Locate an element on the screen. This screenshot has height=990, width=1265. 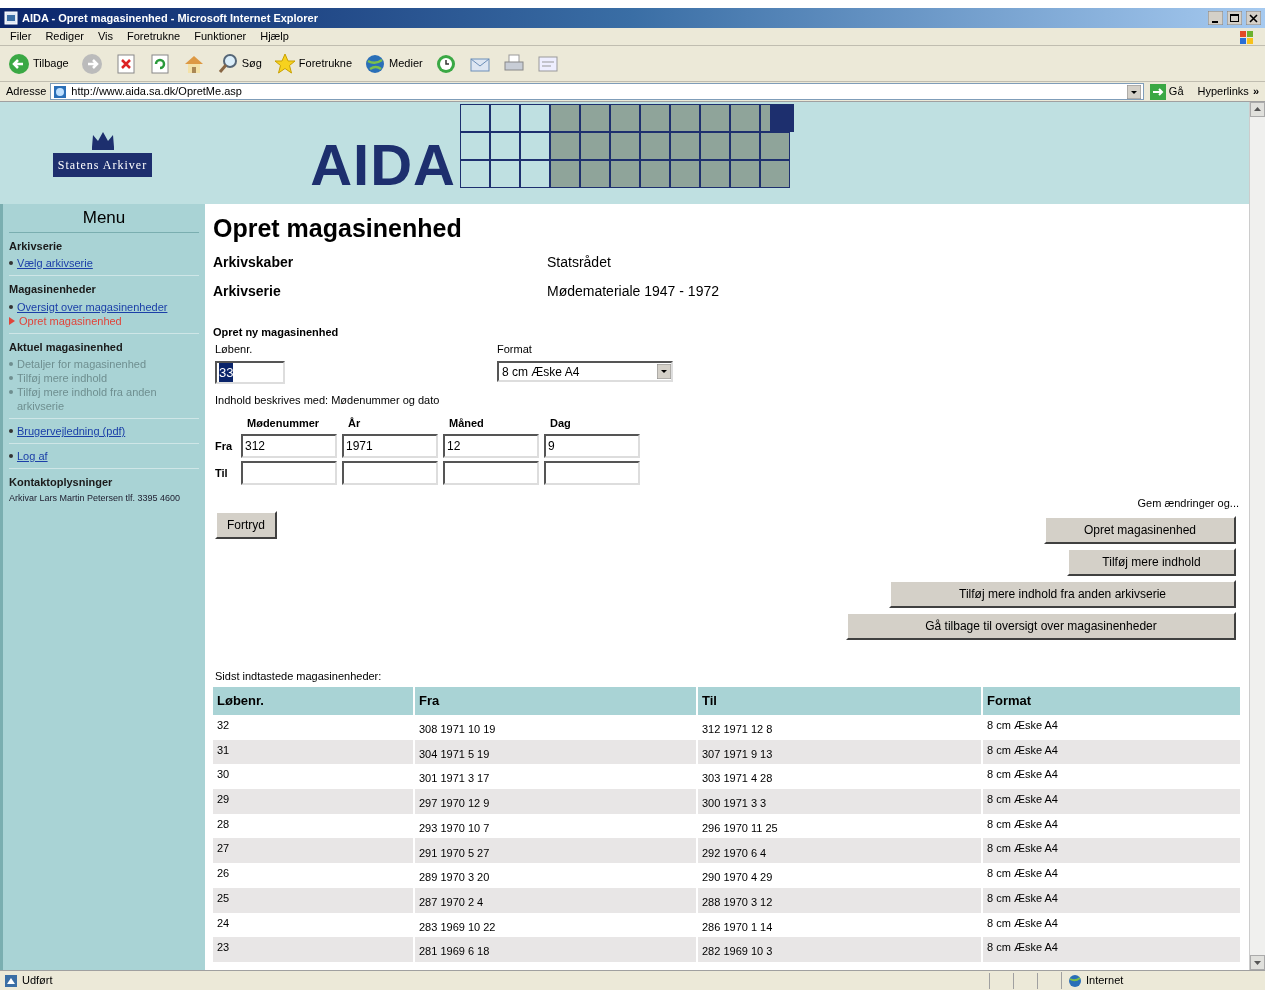
minimize-button is located at coordinates (1215, 18).